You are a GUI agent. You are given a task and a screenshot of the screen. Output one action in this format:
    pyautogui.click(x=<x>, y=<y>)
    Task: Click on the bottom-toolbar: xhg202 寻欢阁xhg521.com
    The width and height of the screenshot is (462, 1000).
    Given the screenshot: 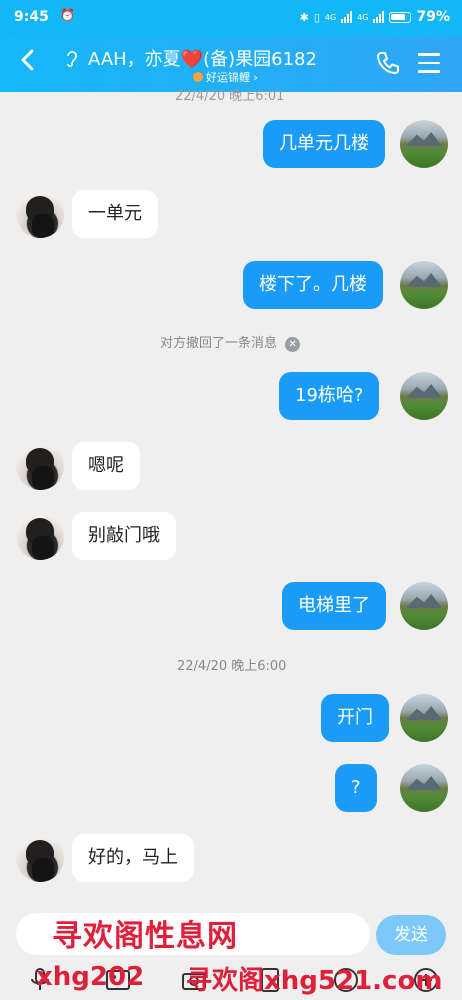 What is the action you would take?
    pyautogui.click(x=231, y=980)
    